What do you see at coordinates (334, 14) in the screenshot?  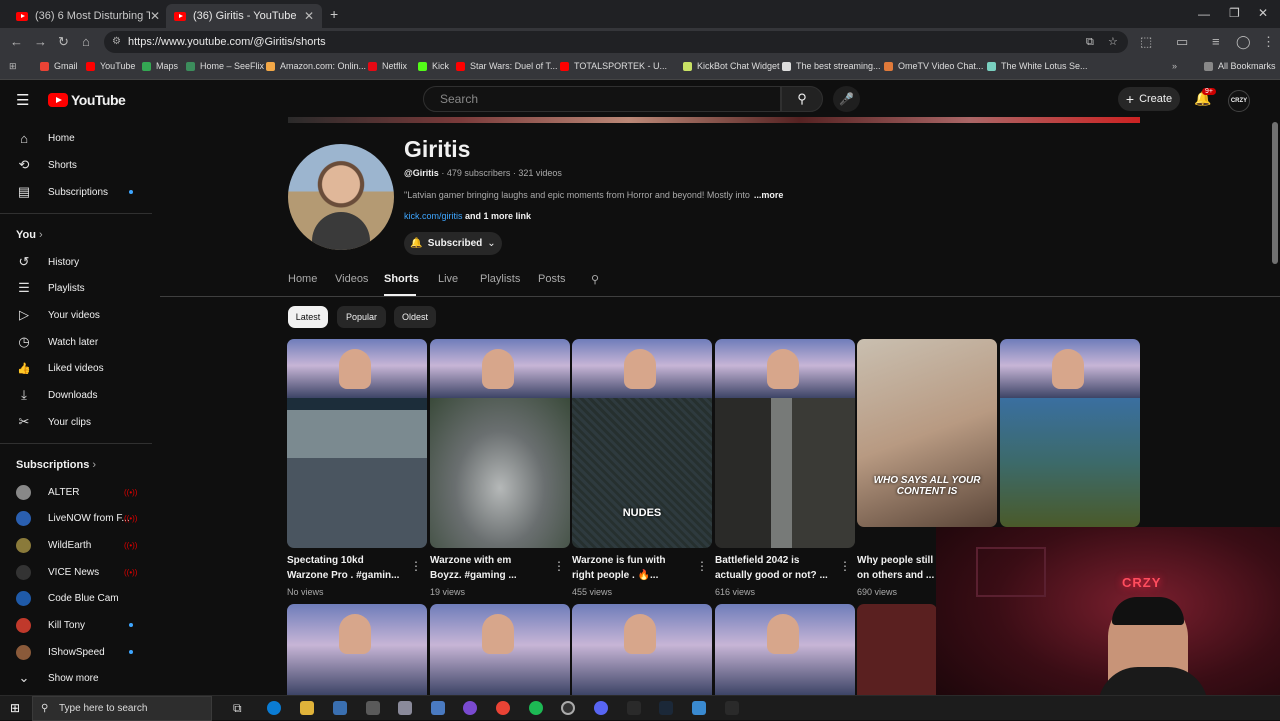 I see `new-tab-button: +` at bounding box center [334, 14].